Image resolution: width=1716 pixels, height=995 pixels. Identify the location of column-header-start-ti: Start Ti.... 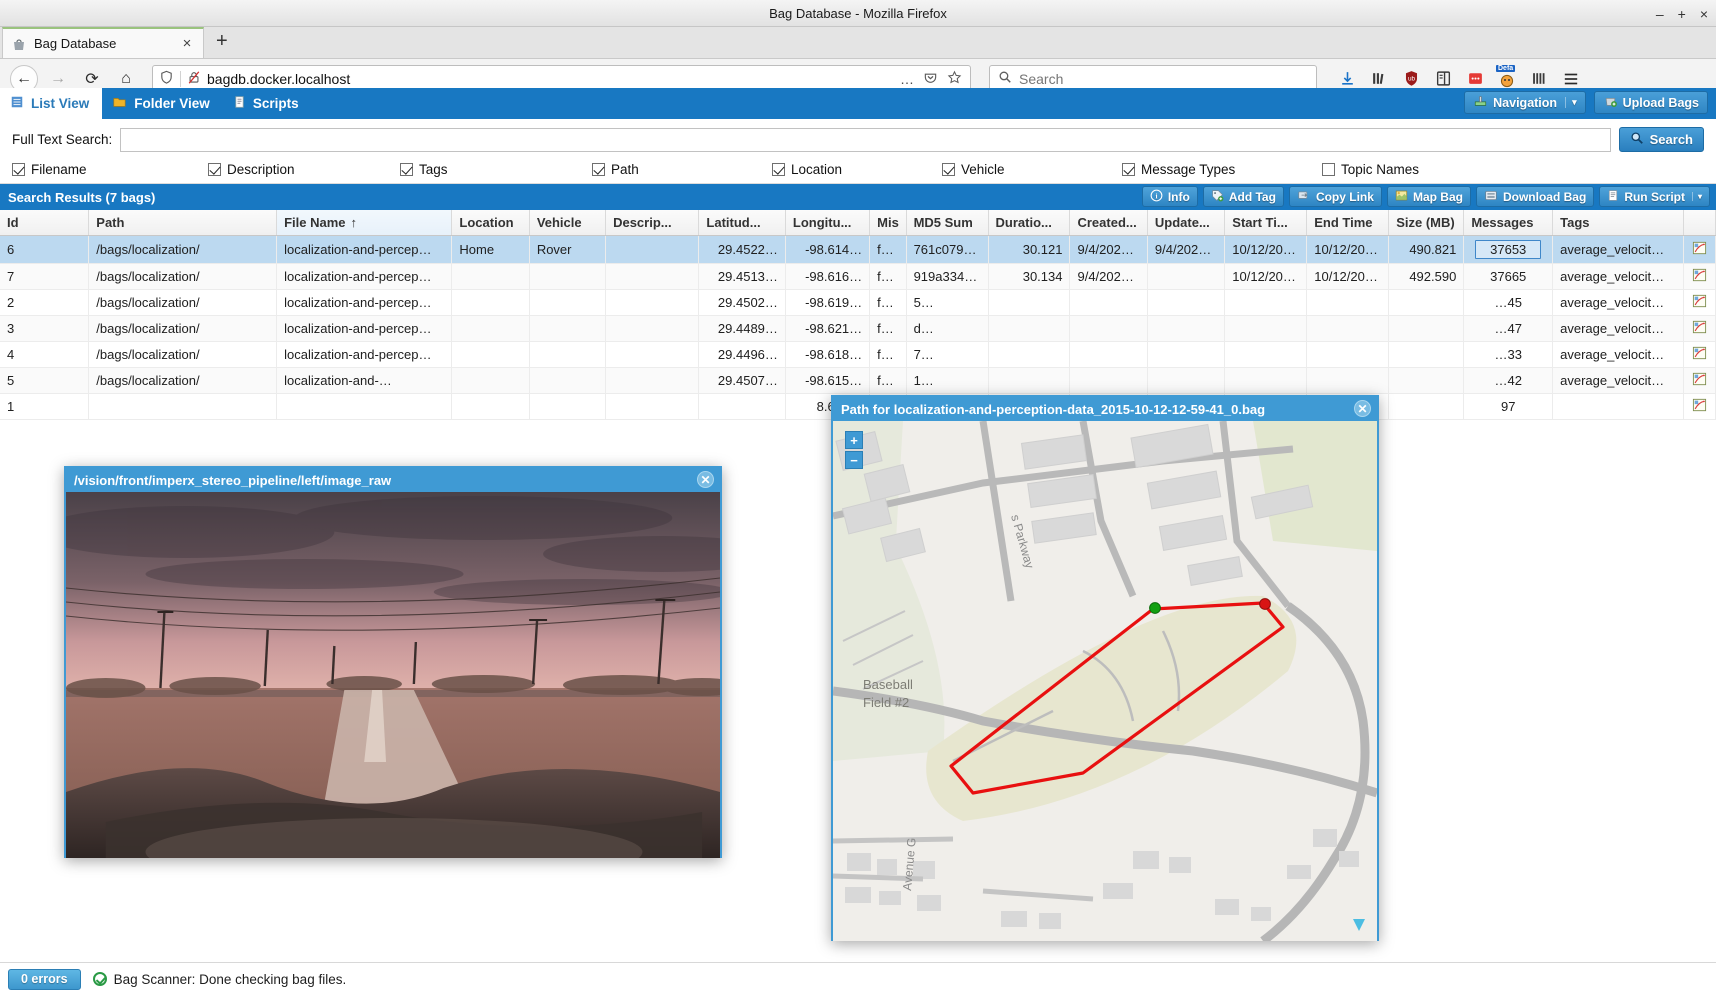
(1266, 223).